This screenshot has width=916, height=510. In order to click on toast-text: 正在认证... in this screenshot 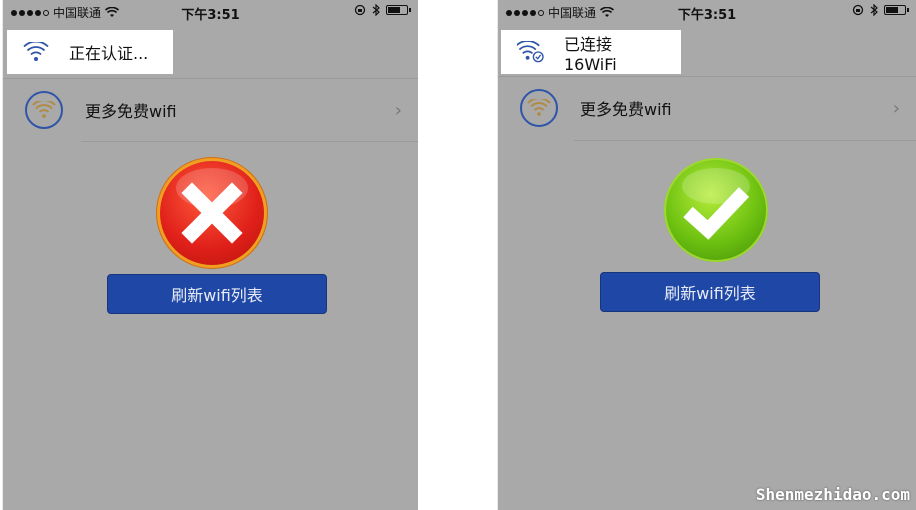, I will do `click(109, 53)`.